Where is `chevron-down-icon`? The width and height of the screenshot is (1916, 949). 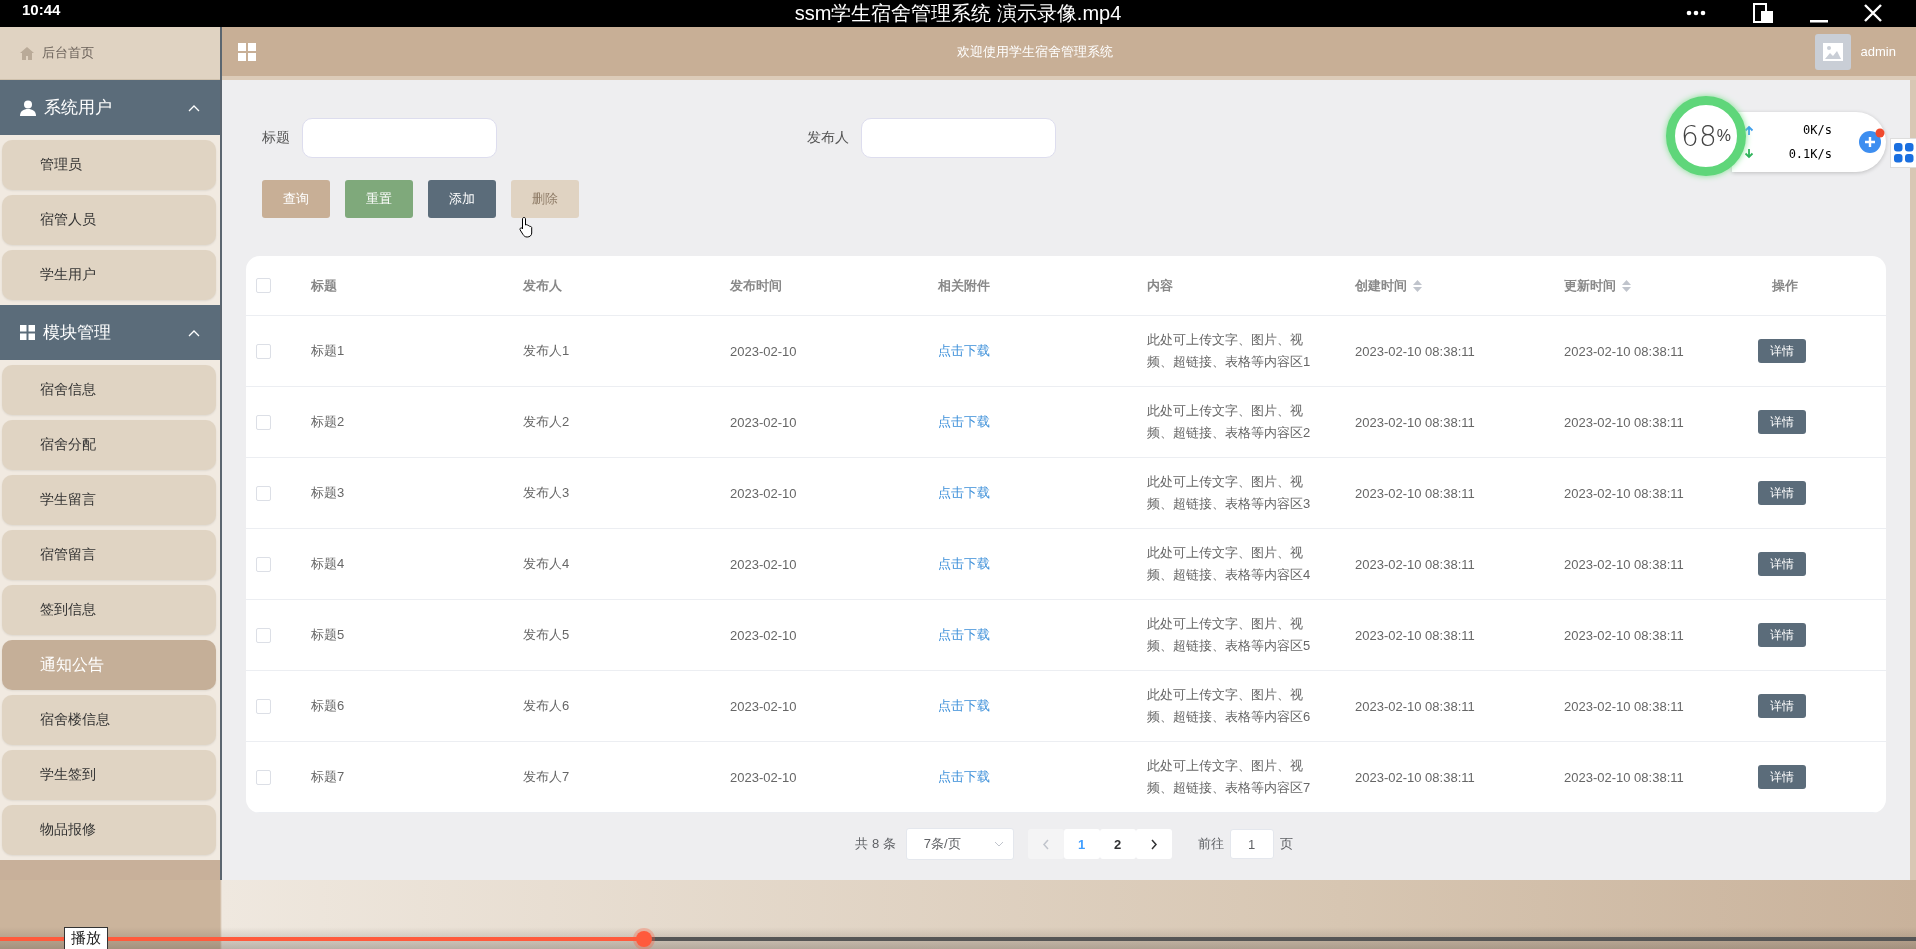 chevron-down-icon is located at coordinates (998, 844).